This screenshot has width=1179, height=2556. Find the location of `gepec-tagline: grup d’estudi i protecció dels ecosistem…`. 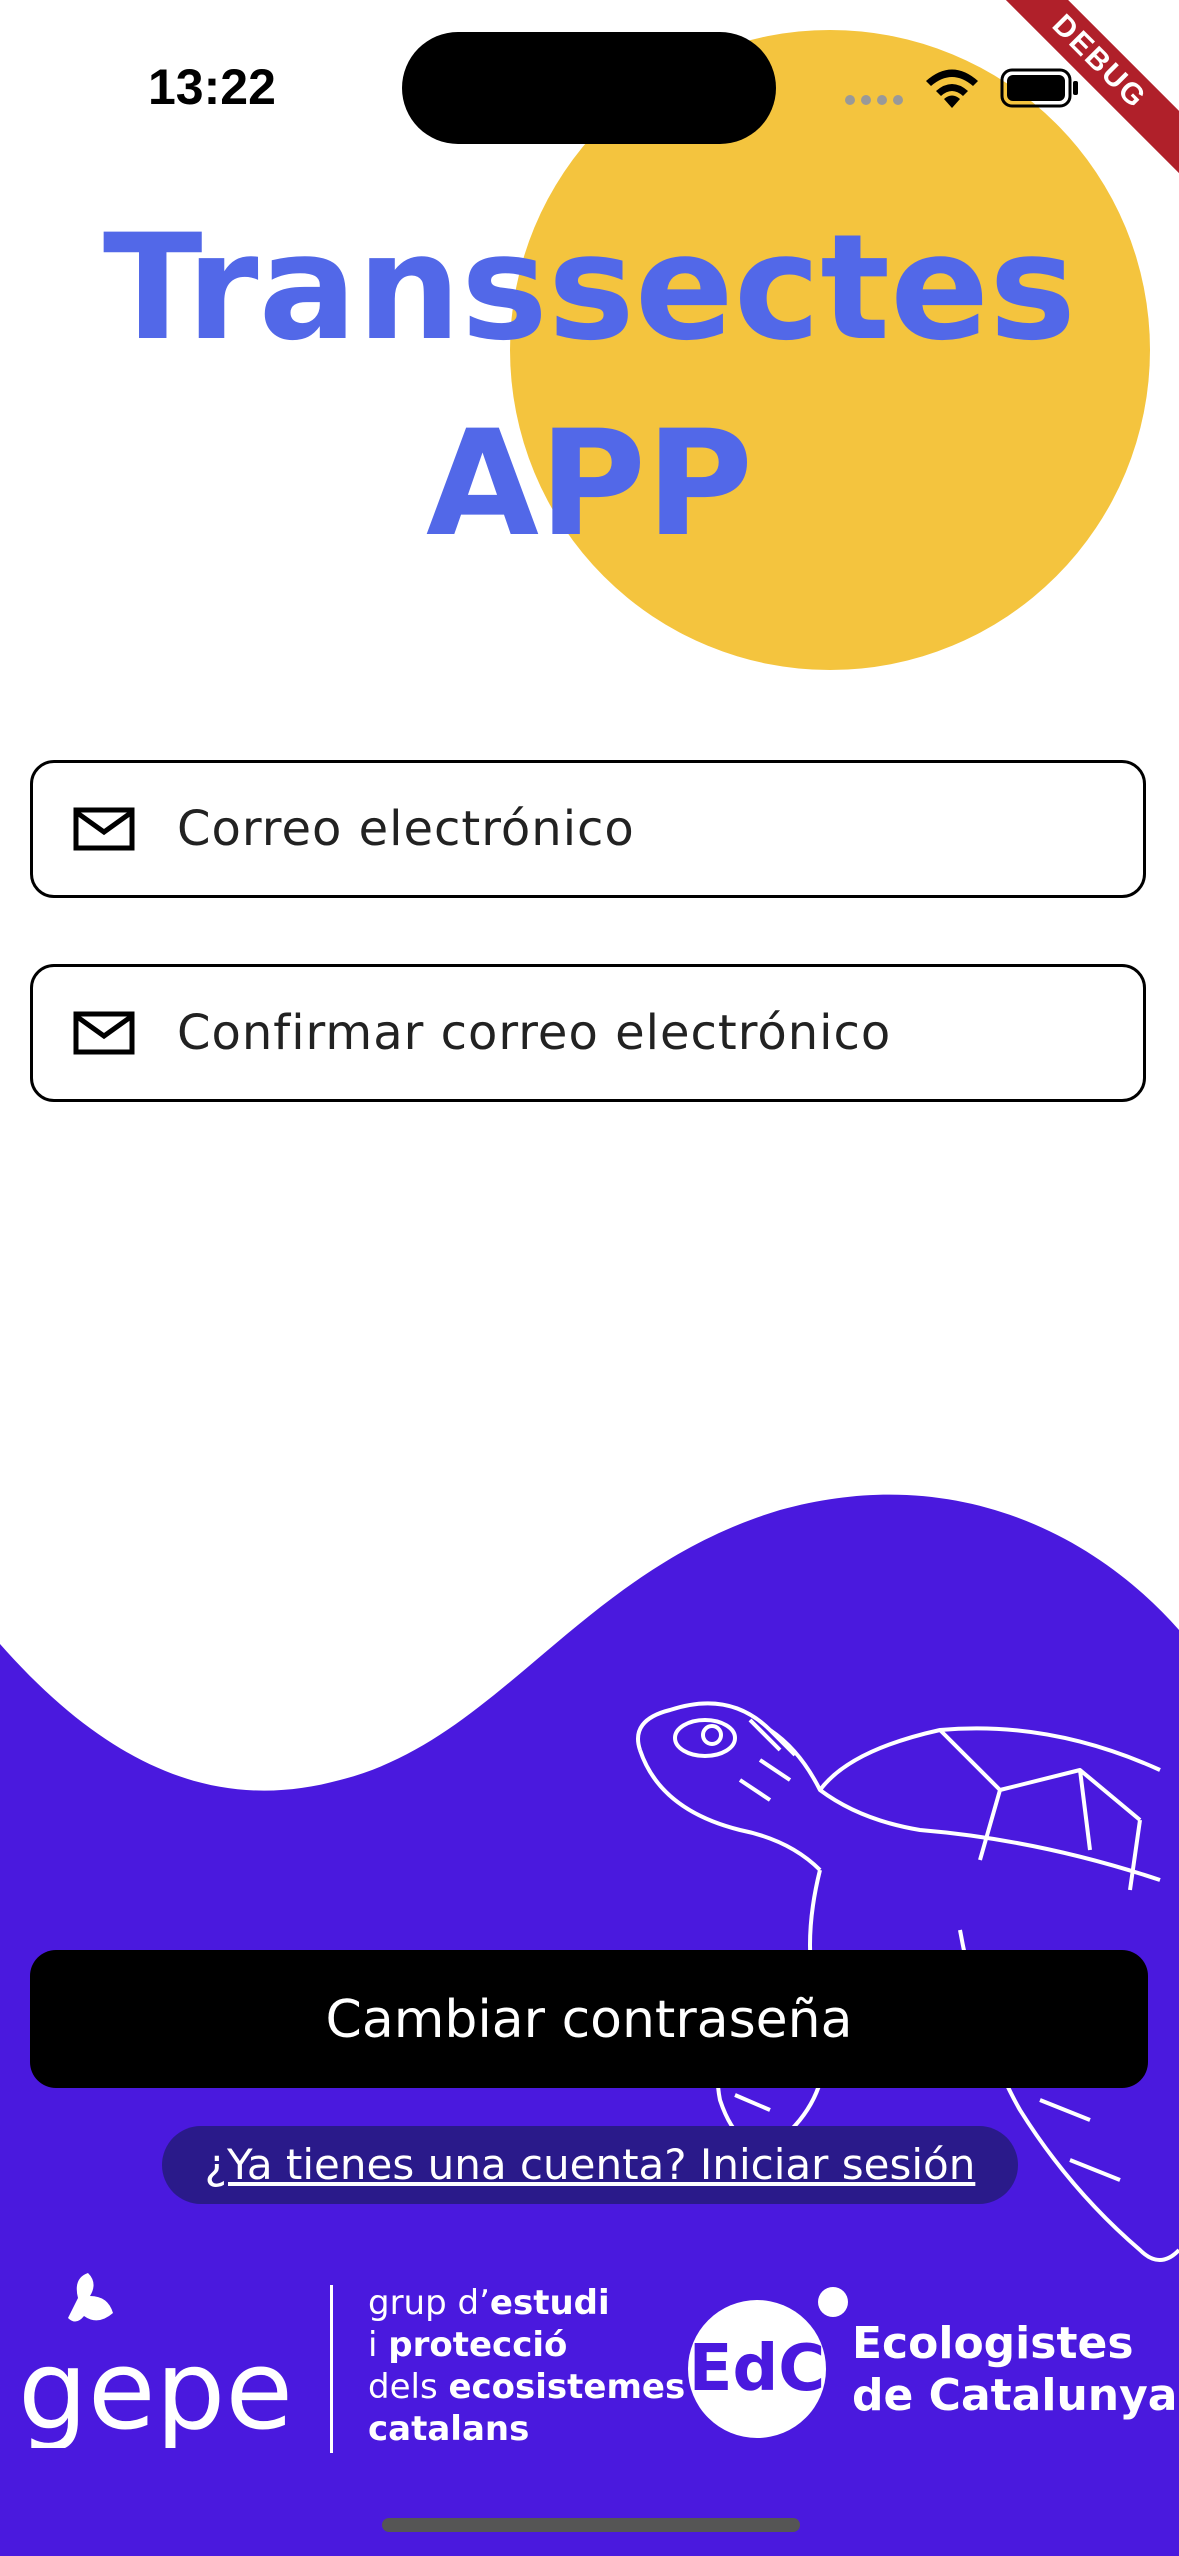

gepec-tagline: grup d’estudi i protecció dels ecosistem… is located at coordinates (527, 2366).